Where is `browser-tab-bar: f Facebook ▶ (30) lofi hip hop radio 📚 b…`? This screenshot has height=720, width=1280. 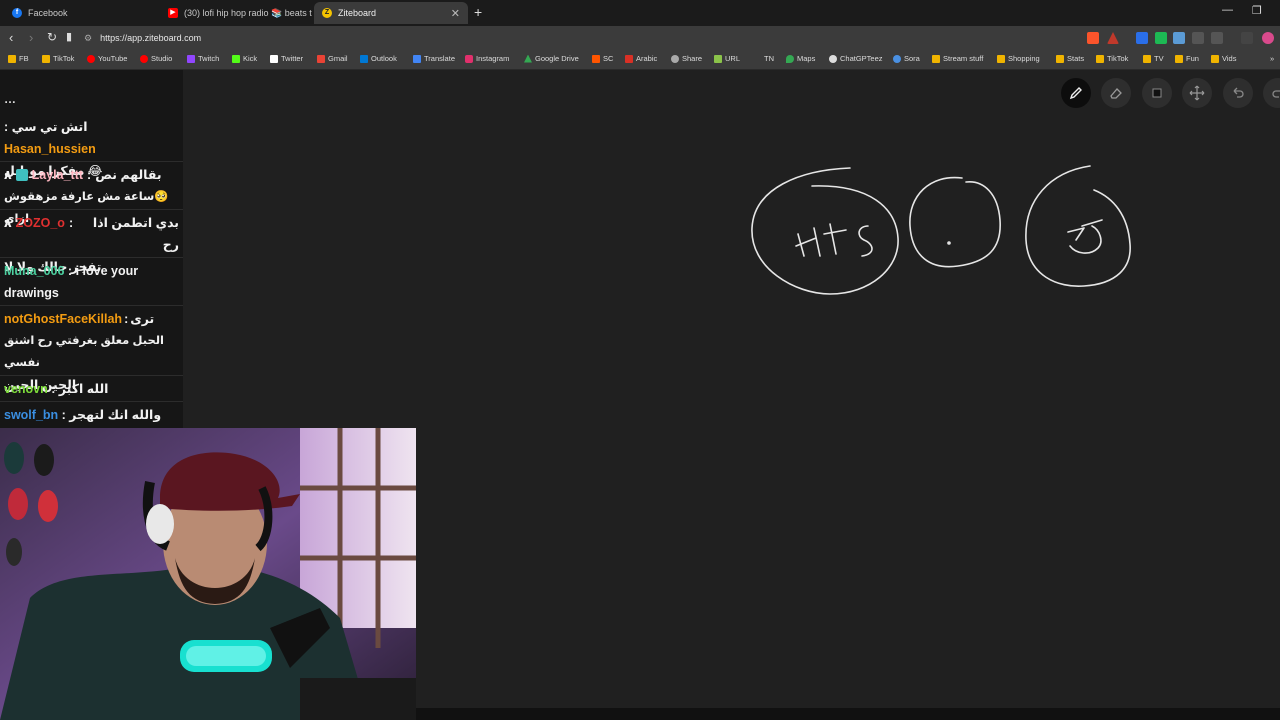 browser-tab-bar: f Facebook ▶ (30) lofi hip hop radio 📚 b… is located at coordinates (640, 13).